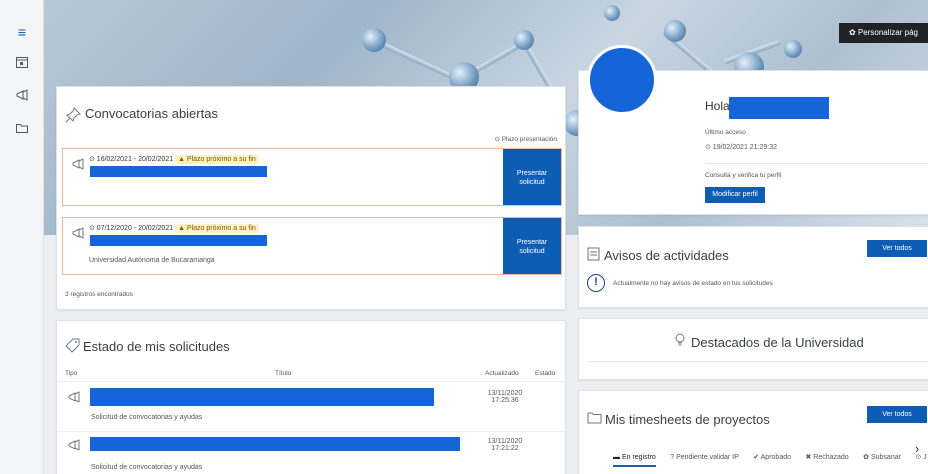 The width and height of the screenshot is (928, 474). What do you see at coordinates (596, 283) in the screenshot?
I see `info-icon: !` at bounding box center [596, 283].